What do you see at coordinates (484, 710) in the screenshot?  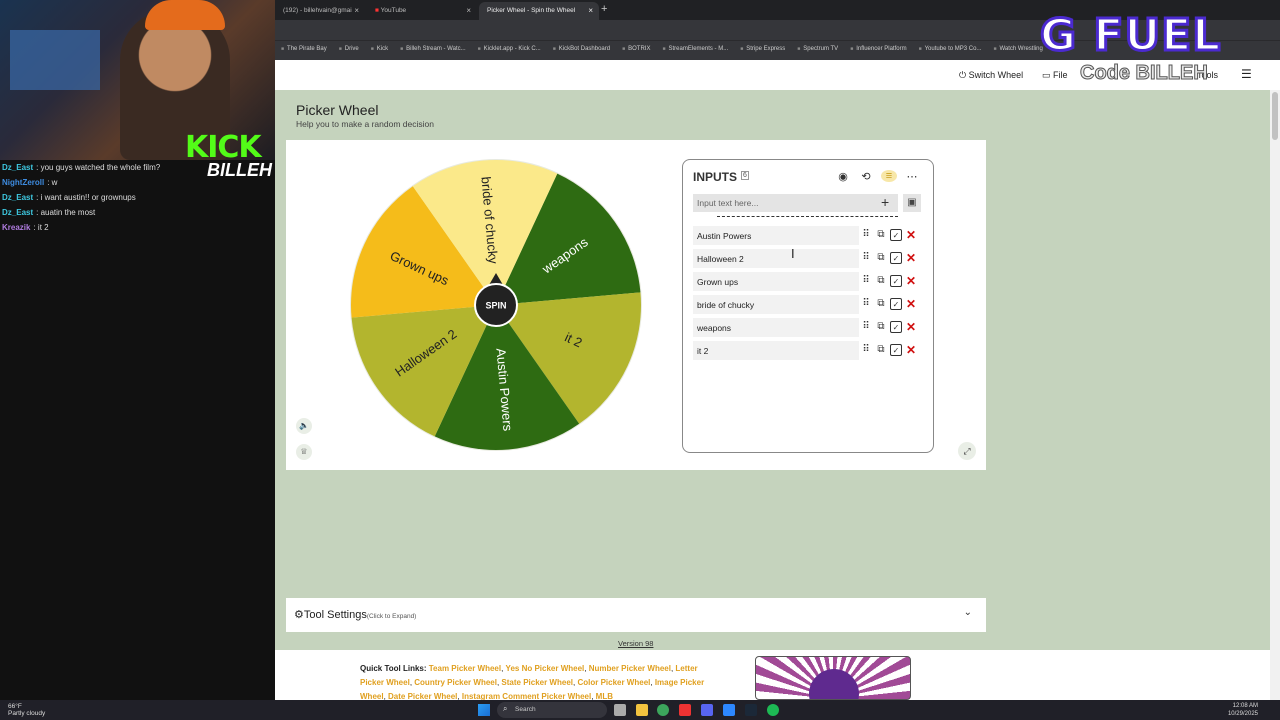 I see `windows-start-icon` at bounding box center [484, 710].